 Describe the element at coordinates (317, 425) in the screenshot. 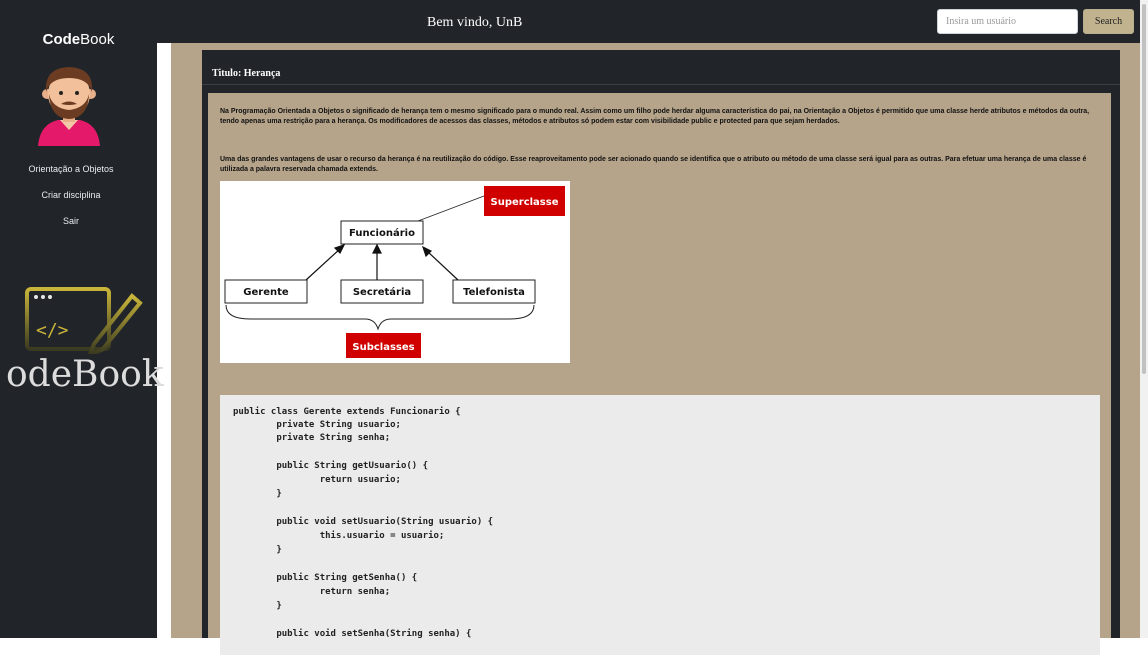

I see `code-line: private String usuario;` at that location.